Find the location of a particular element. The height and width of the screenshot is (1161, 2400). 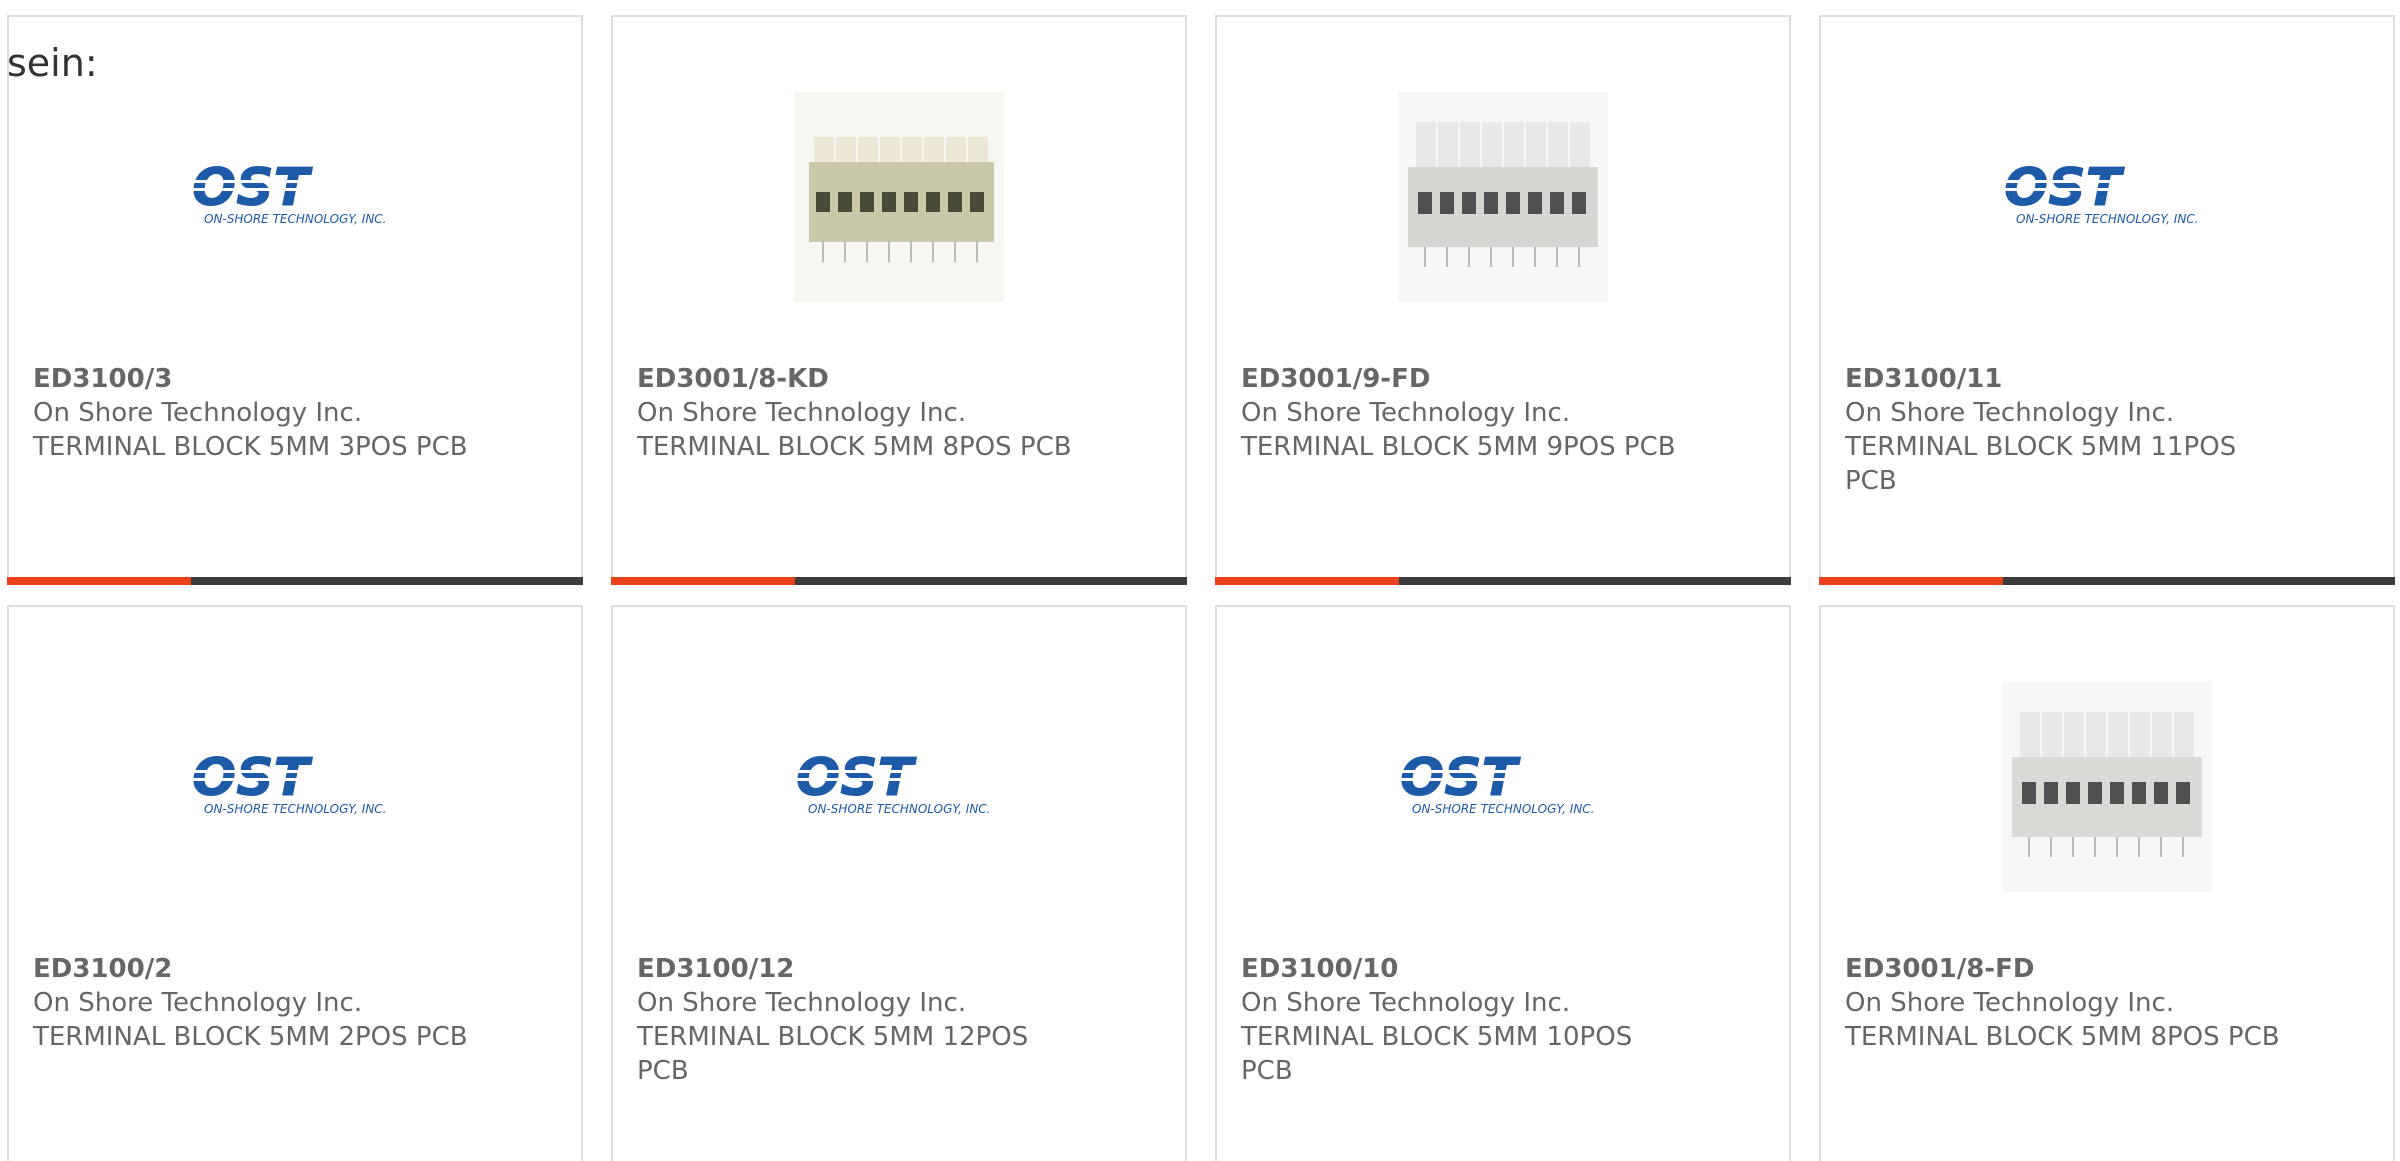

part-number-link: ED3100/3 is located at coordinates (253, 379).